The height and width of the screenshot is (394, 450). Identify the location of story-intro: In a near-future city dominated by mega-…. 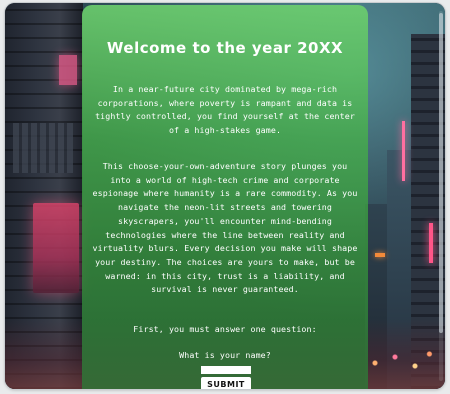
(225, 110).